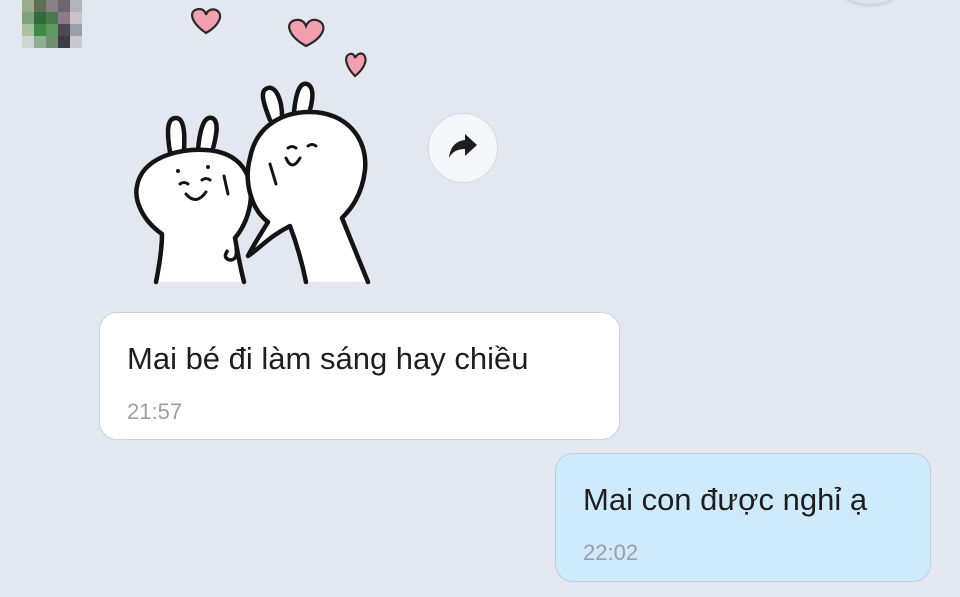 Image resolution: width=960 pixels, height=597 pixels. What do you see at coordinates (870, 2) in the screenshot?
I see `top-edge-shadow` at bounding box center [870, 2].